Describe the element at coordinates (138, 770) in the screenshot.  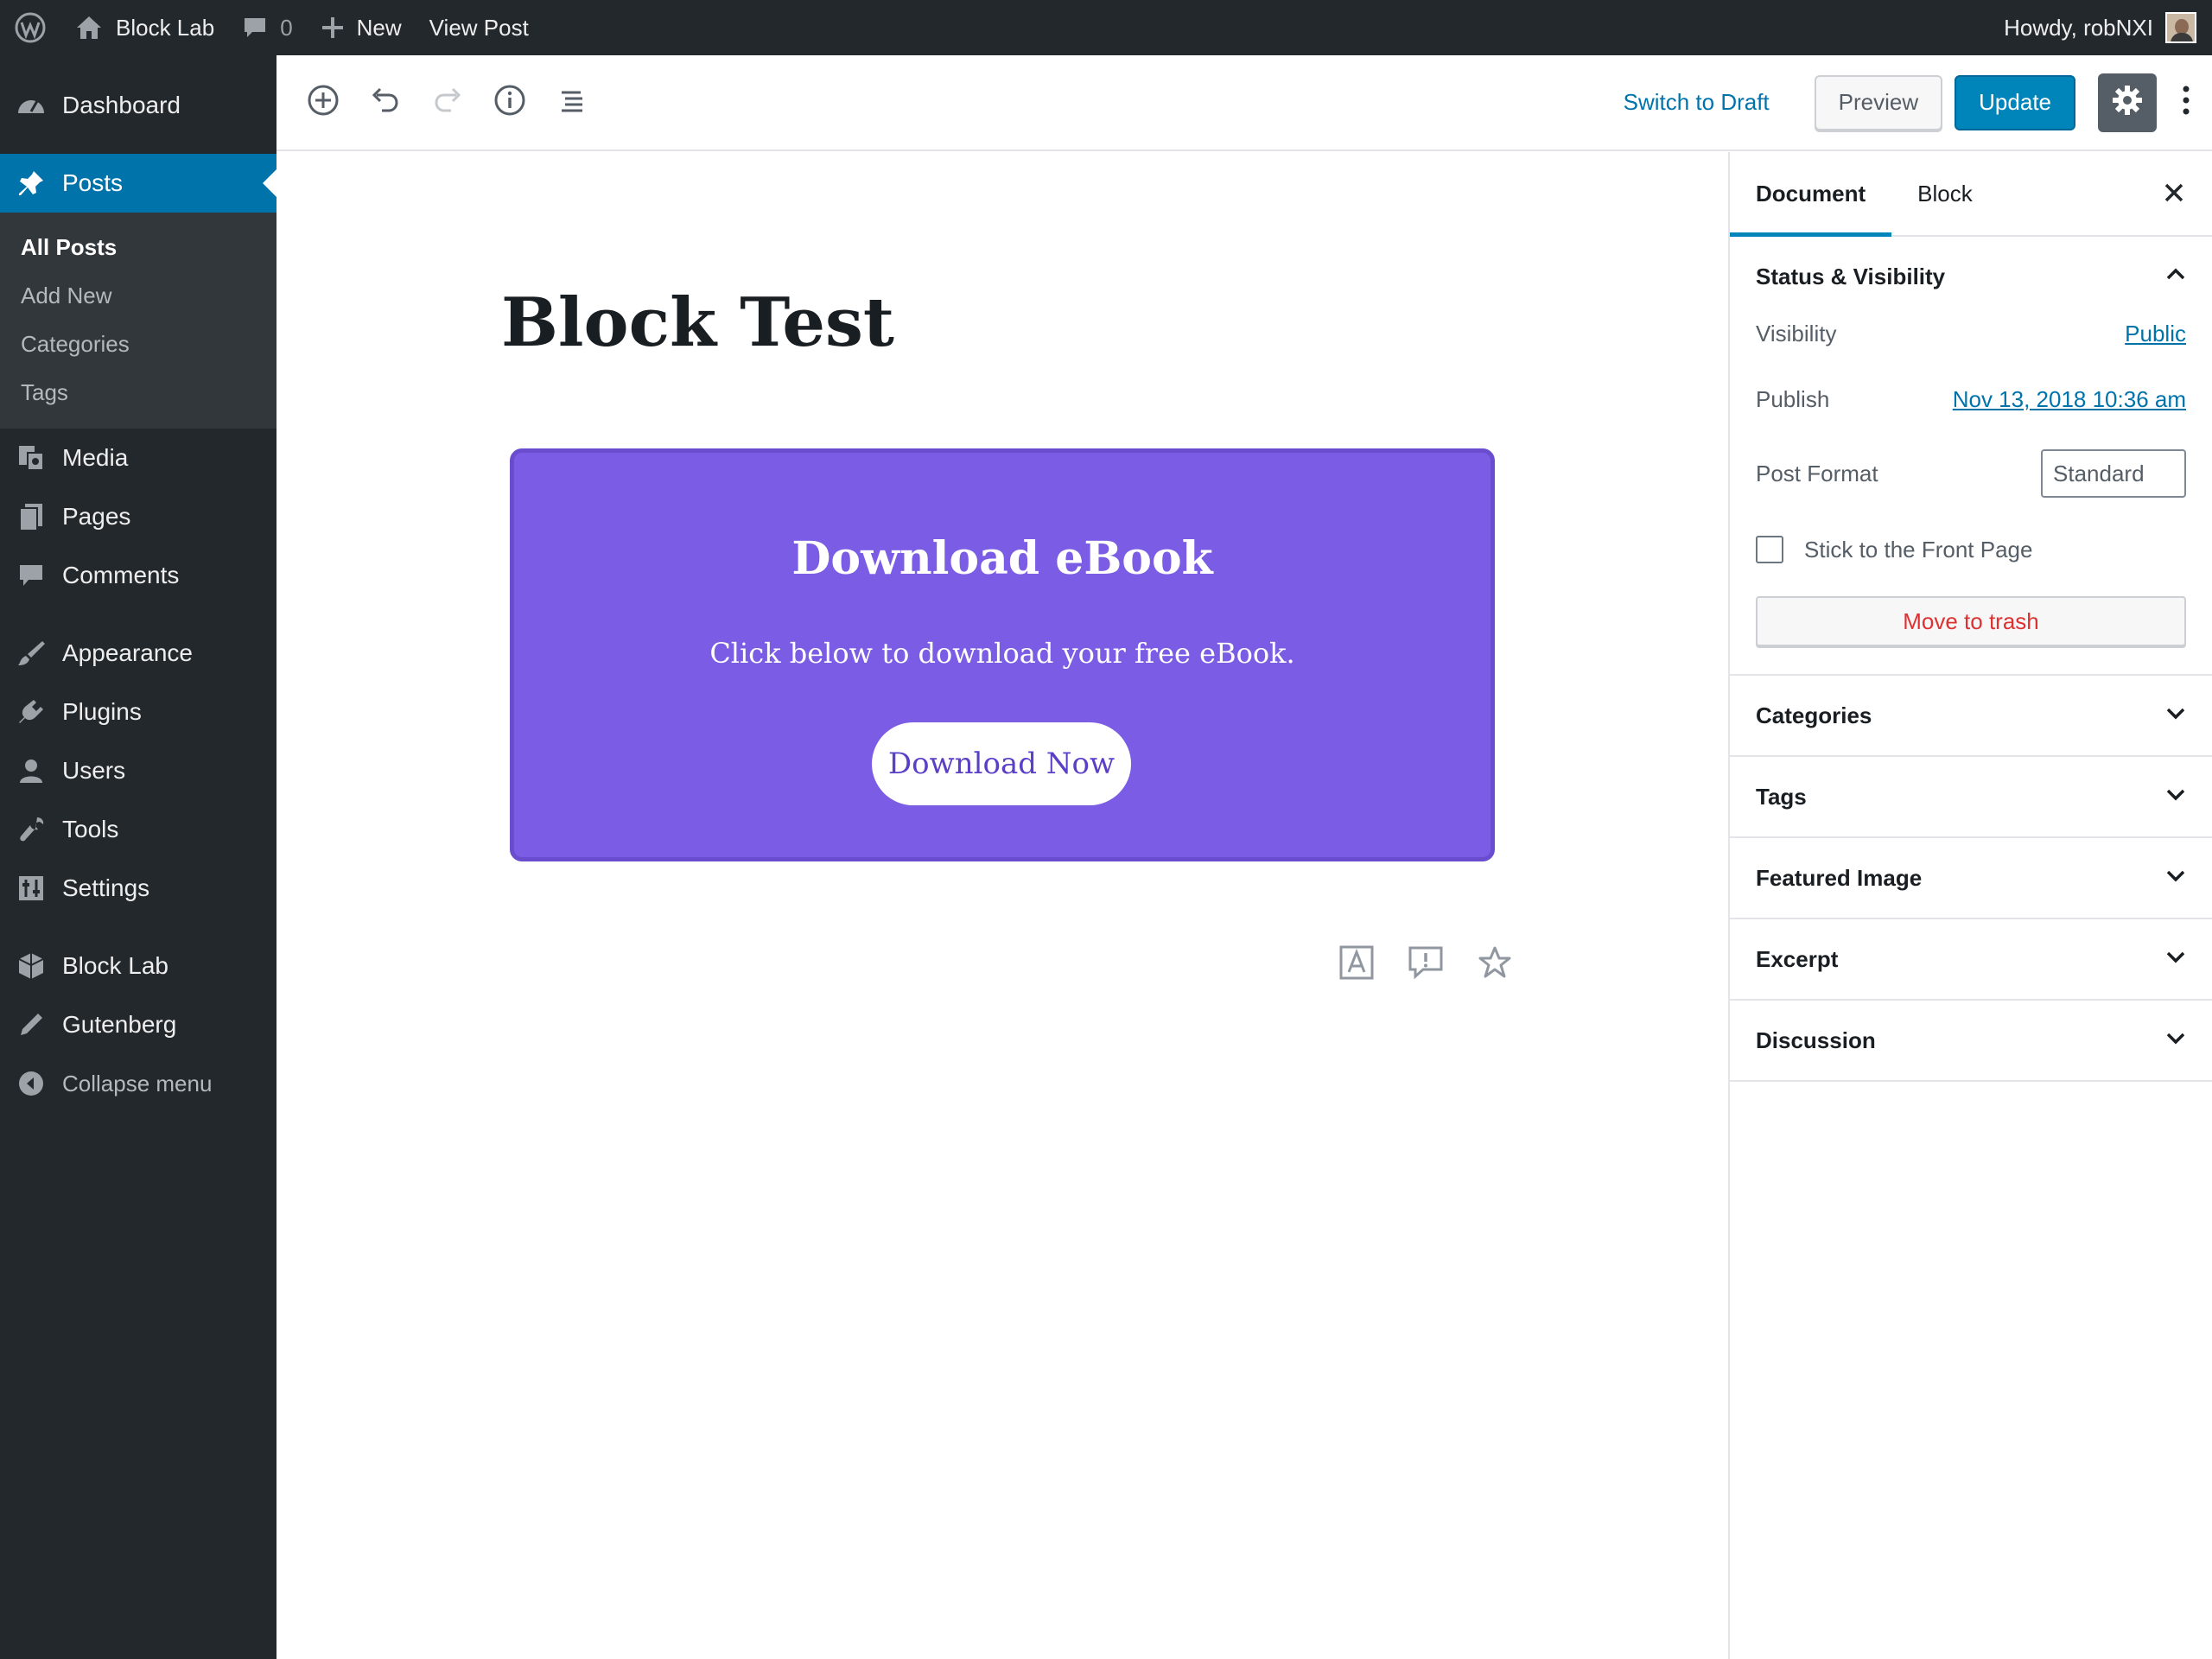
I see `sidebar-item-users: Users` at that location.